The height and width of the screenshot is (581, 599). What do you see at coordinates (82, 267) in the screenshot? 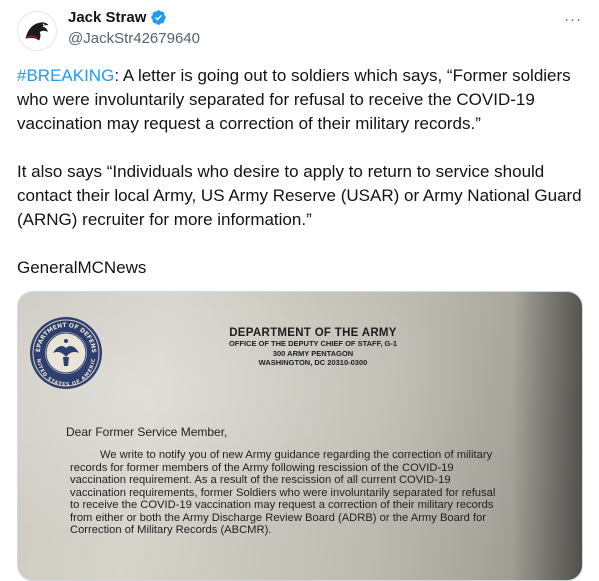
I see `tweet-paragraph-3: GeneralMCNews` at bounding box center [82, 267].